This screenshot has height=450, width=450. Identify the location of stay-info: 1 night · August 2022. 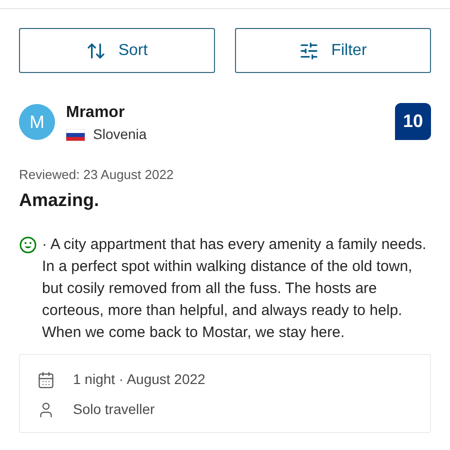
(139, 379).